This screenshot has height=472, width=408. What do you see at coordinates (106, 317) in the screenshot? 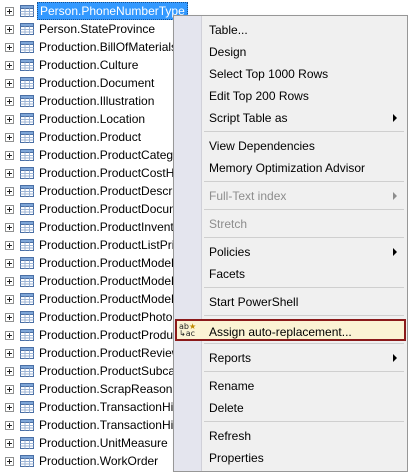
I see `tree-node-label: Production.ProductPhoto` at bounding box center [106, 317].